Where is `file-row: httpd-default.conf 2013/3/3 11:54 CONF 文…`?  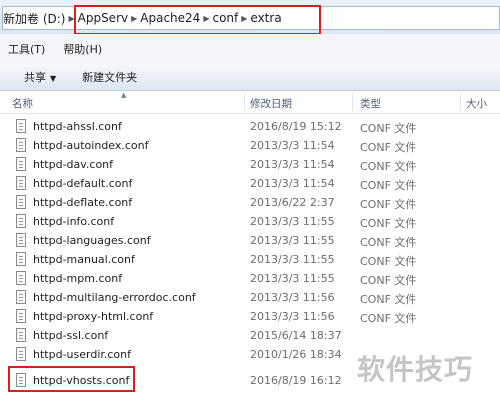
file-row: httpd-default.conf 2013/3/3 11:54 CONF 文… is located at coordinates (250, 183).